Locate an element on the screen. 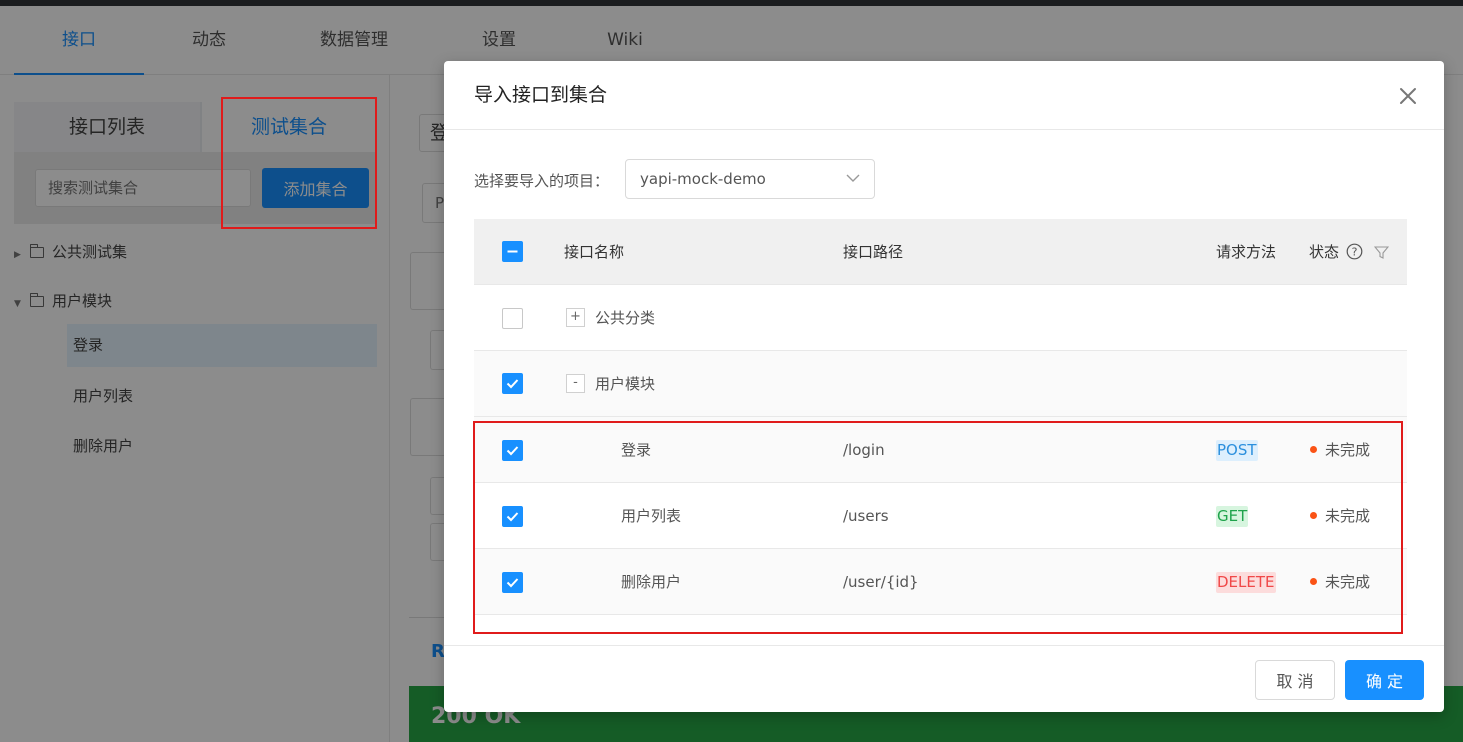 This screenshot has width=1463, height=742. select-all-checkbox is located at coordinates (512, 251).